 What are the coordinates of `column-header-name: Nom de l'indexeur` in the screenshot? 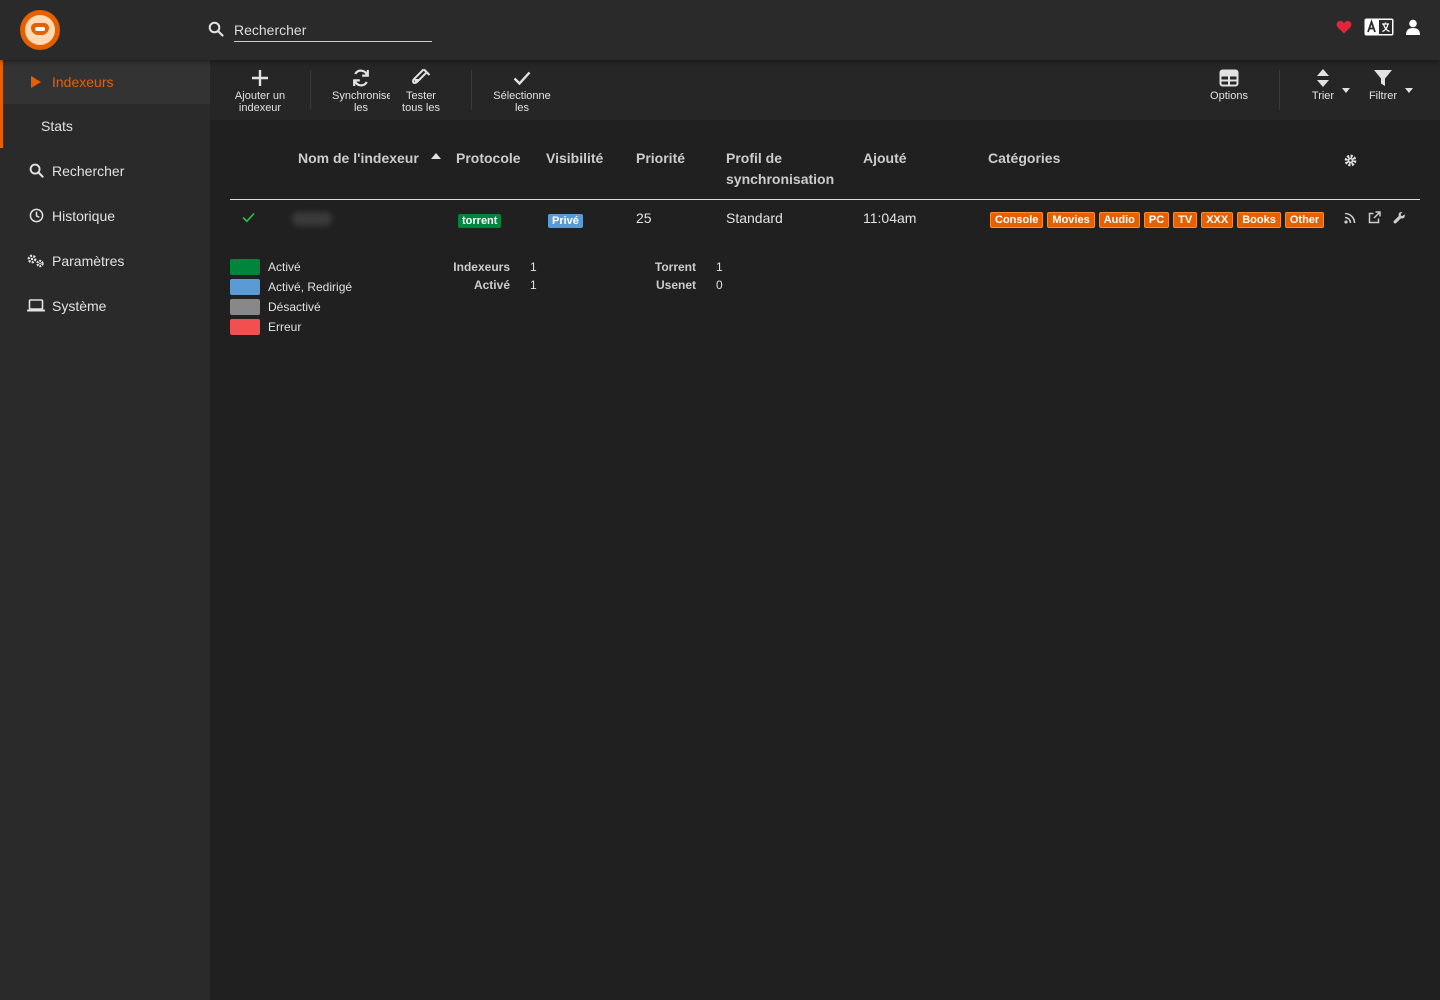 It's located at (369, 158).